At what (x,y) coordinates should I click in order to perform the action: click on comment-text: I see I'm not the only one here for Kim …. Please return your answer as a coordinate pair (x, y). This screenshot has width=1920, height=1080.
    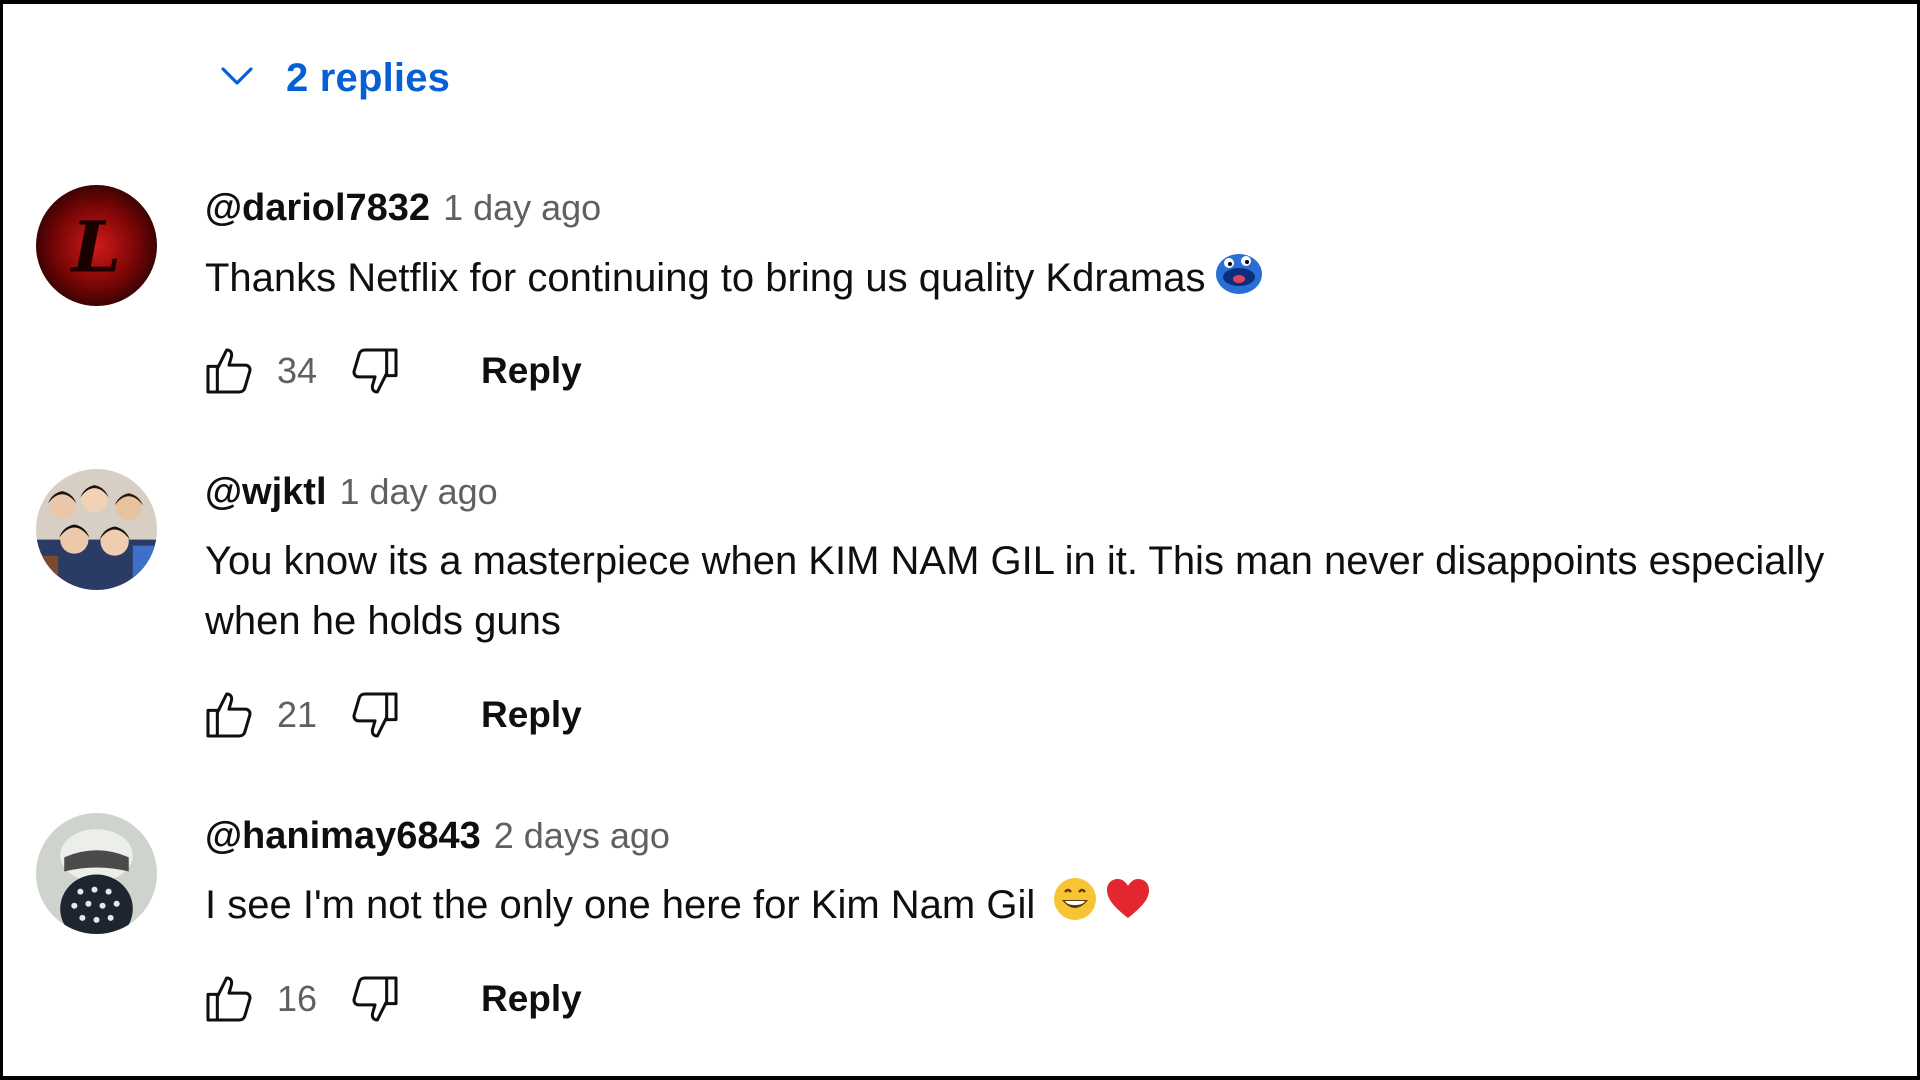
    Looking at the image, I should click on (1061, 907).